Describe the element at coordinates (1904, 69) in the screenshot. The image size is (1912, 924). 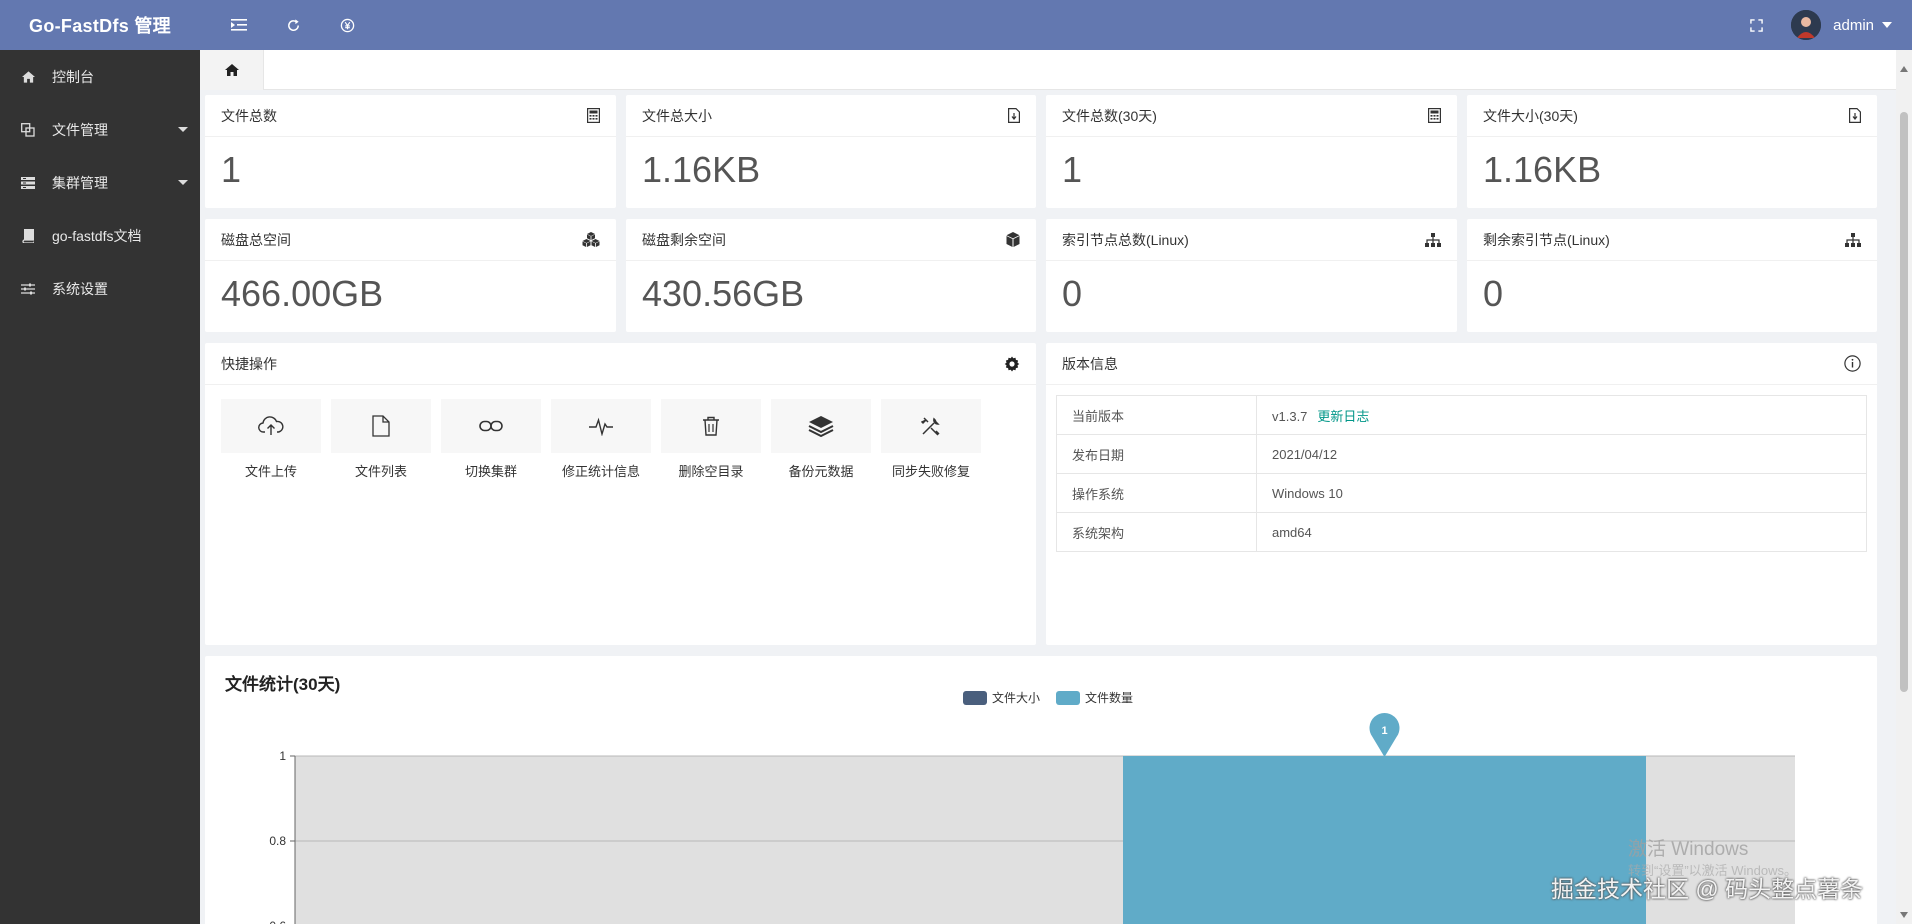
I see `scroll-up-arrow` at that location.